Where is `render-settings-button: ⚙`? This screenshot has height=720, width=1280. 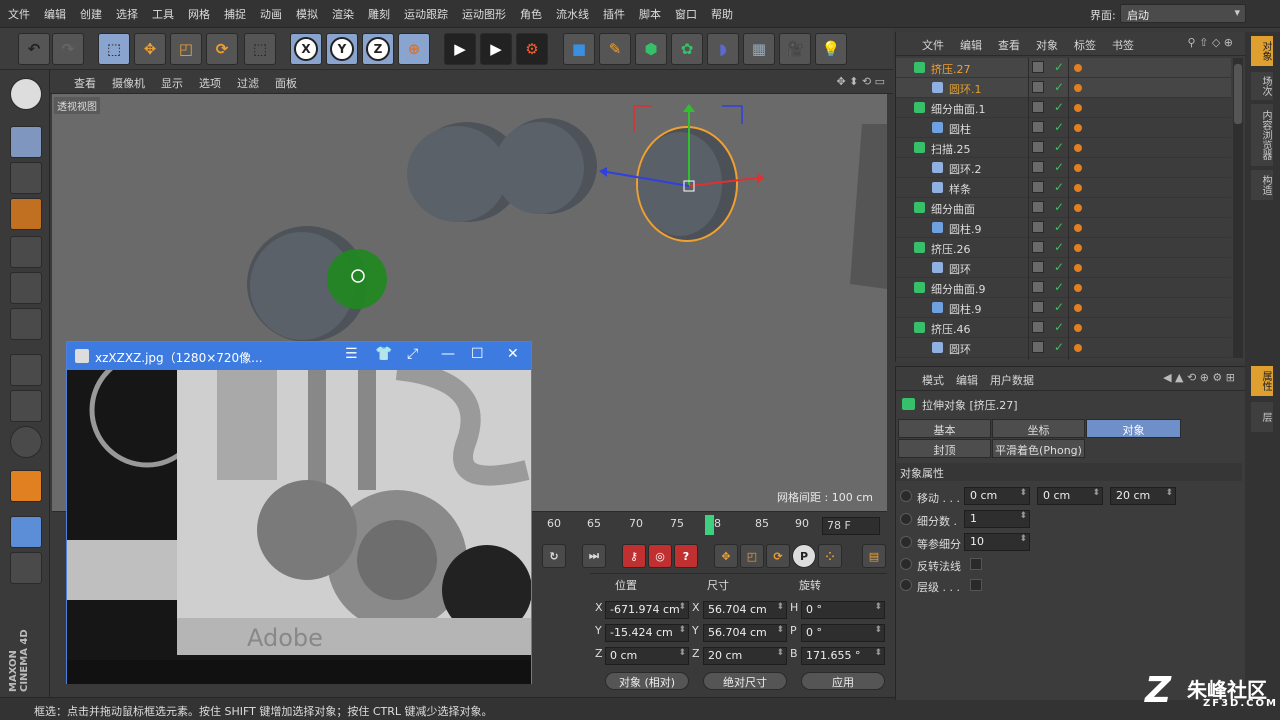 render-settings-button: ⚙ is located at coordinates (532, 49).